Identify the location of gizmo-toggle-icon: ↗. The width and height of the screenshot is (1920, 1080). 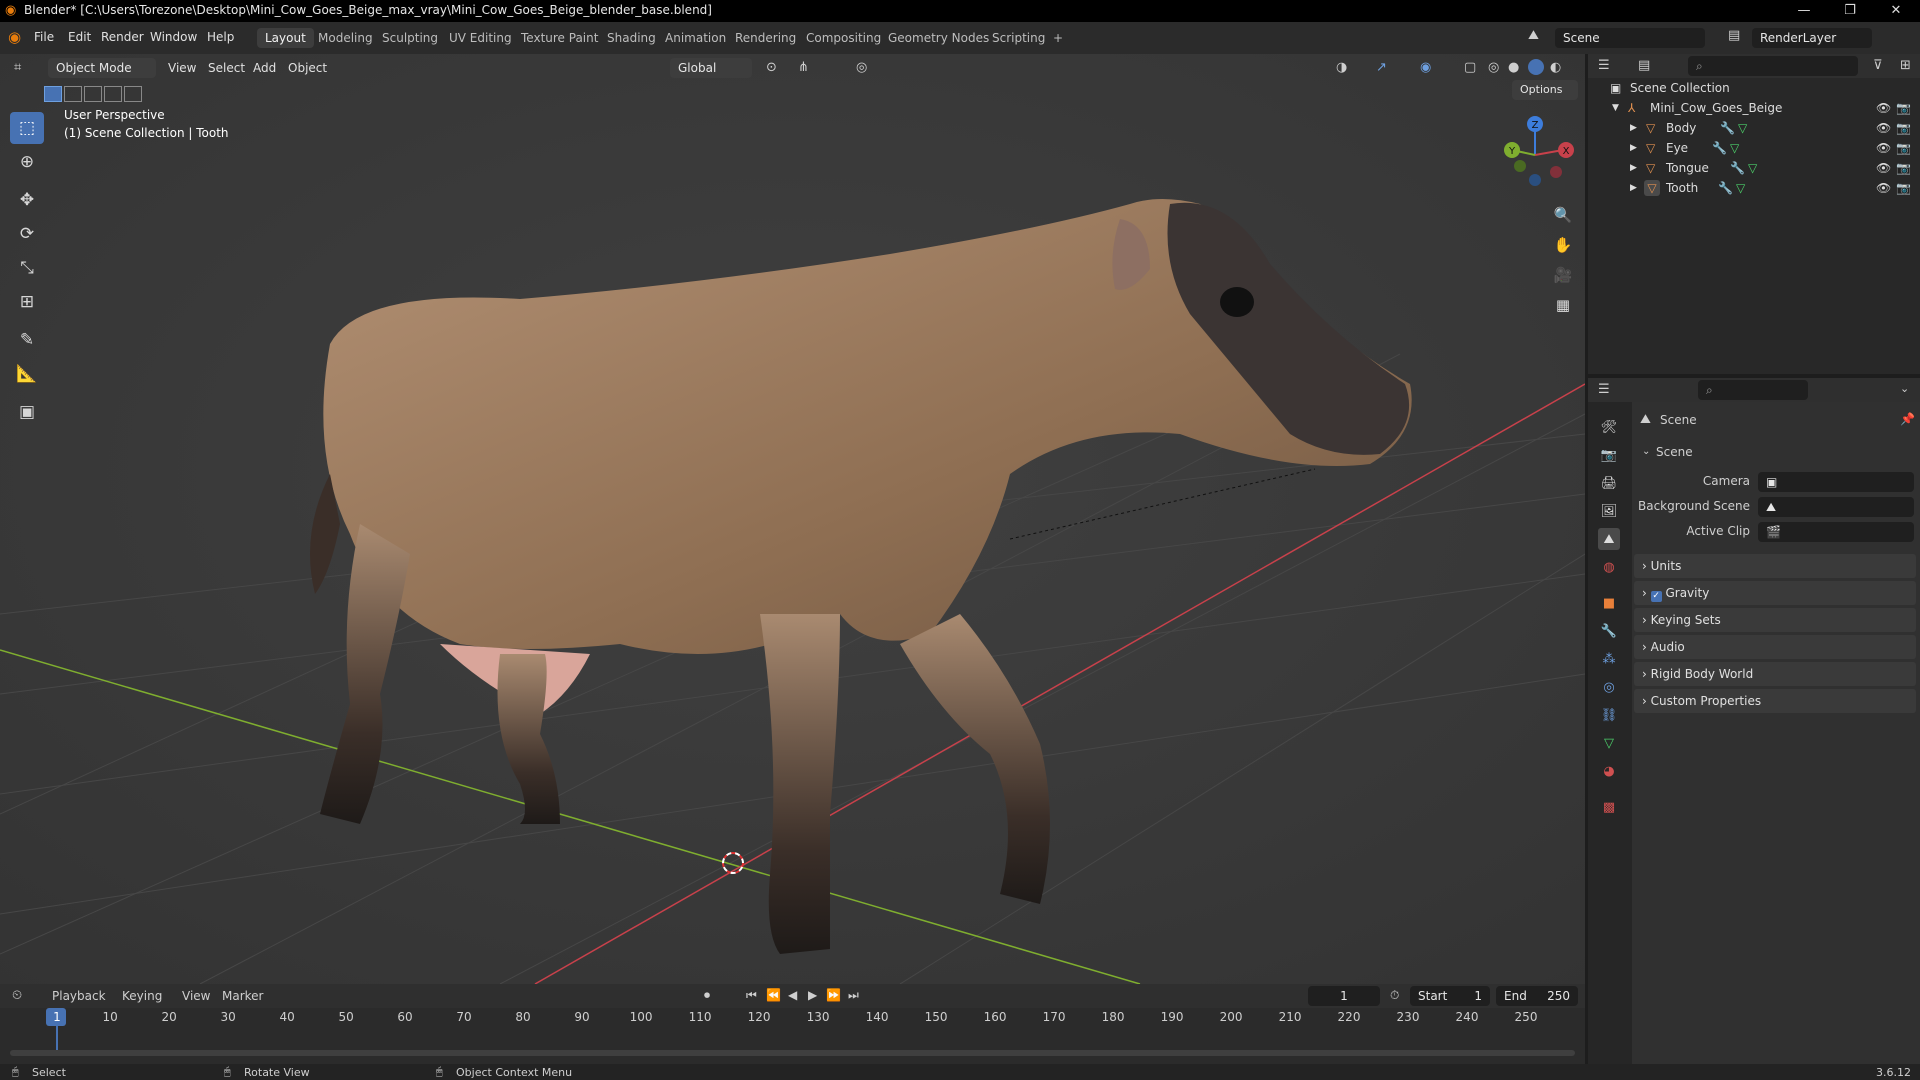
(1381, 67).